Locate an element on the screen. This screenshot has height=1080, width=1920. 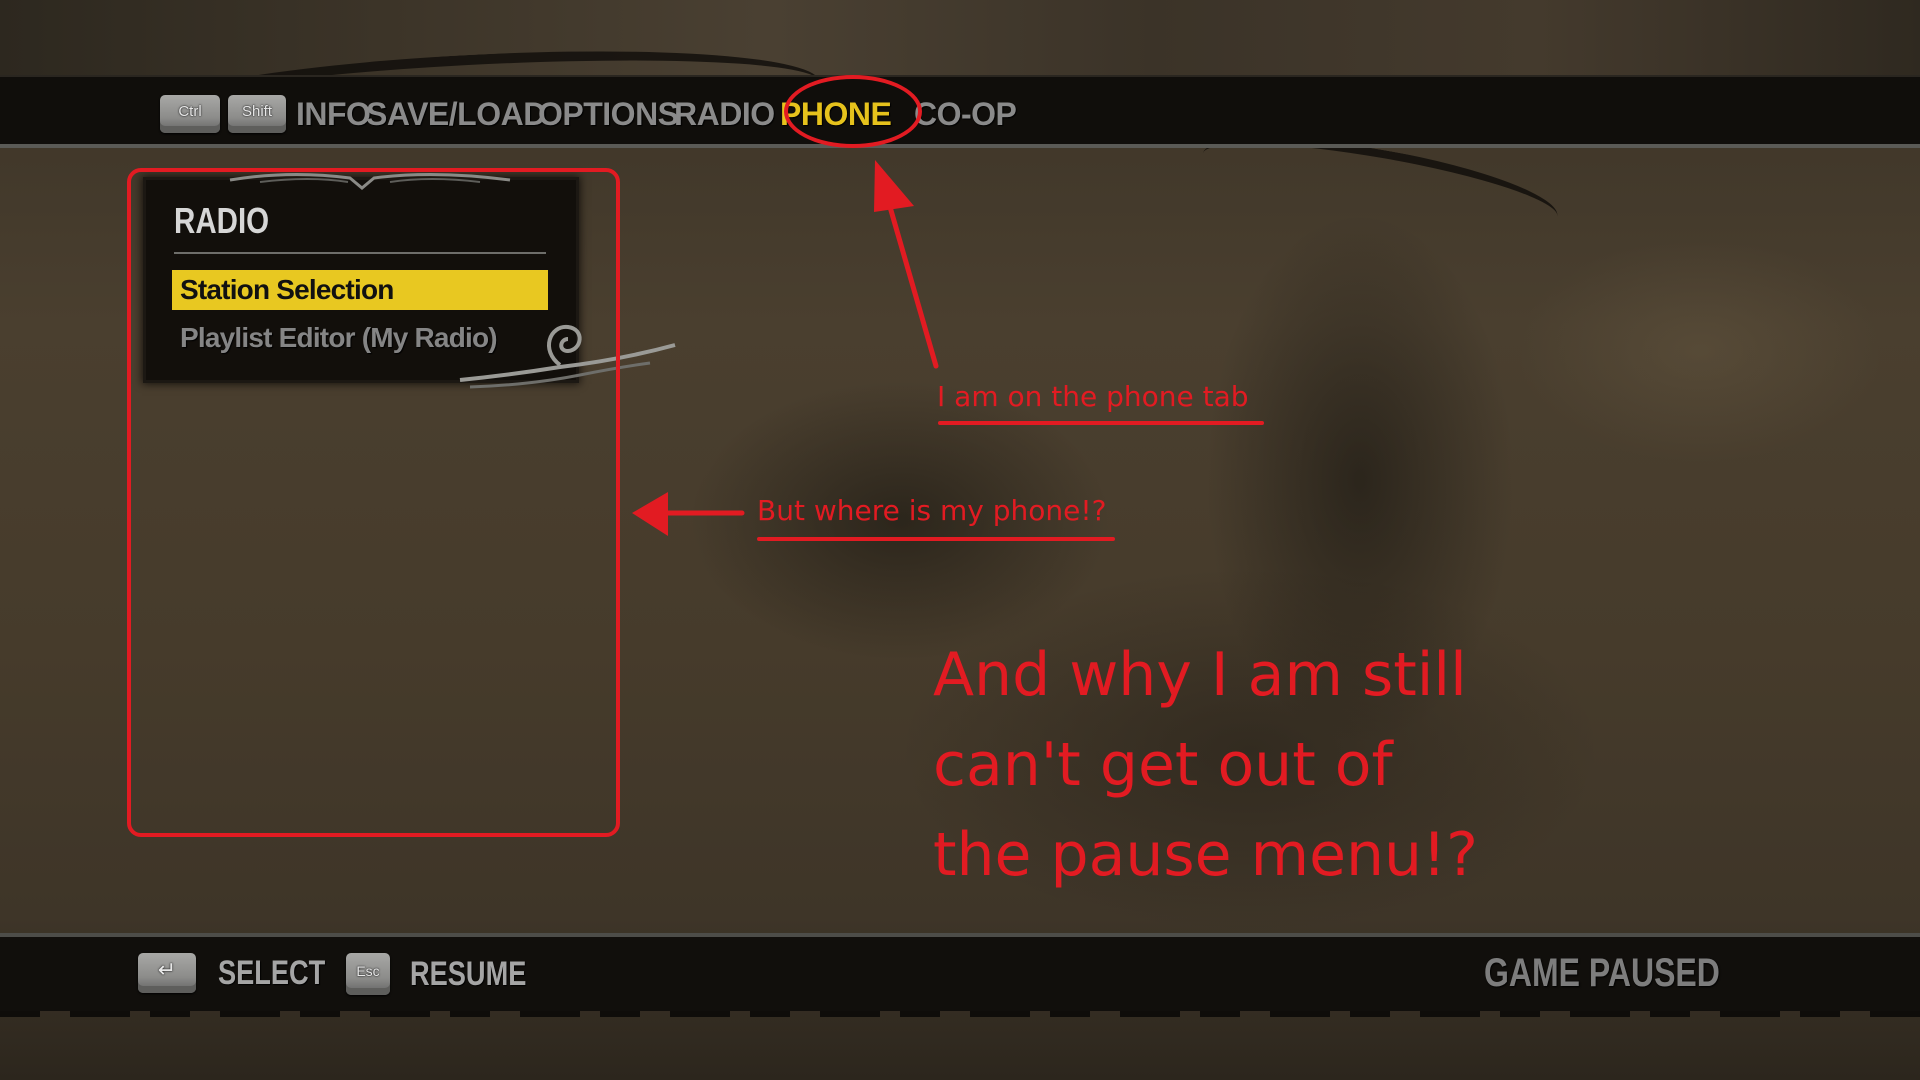
tab-info: INFO is located at coordinates (333, 114).